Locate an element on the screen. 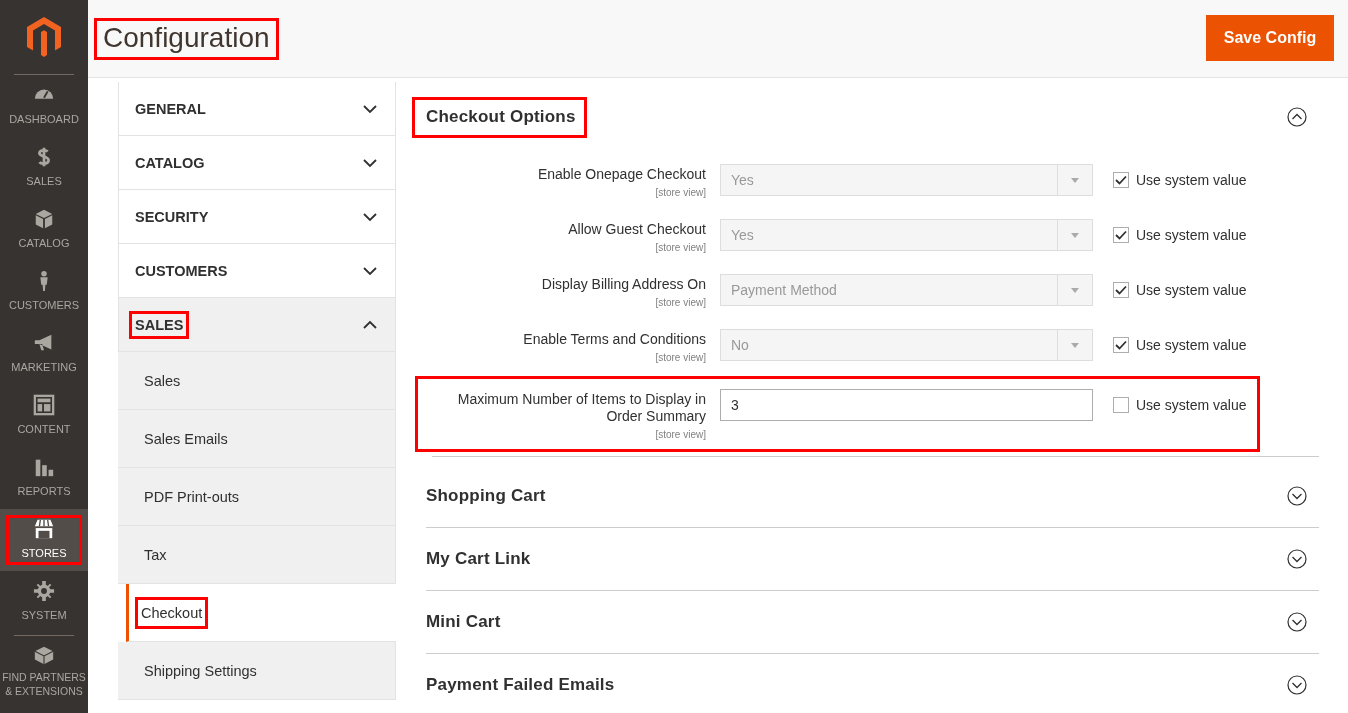 The image size is (1348, 713). nav-item: CONTENT is located at coordinates (44, 416).